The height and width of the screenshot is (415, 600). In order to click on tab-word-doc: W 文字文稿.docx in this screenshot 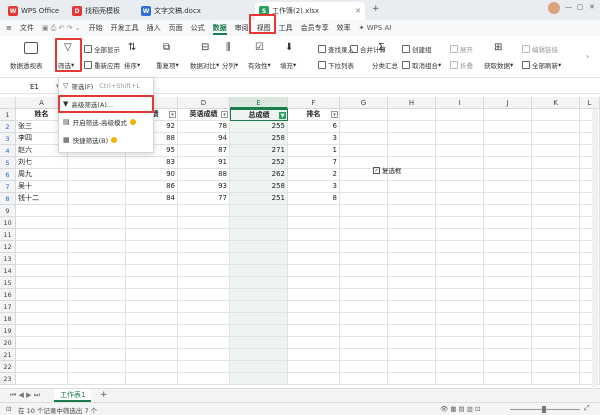, I will do `click(187, 11)`.